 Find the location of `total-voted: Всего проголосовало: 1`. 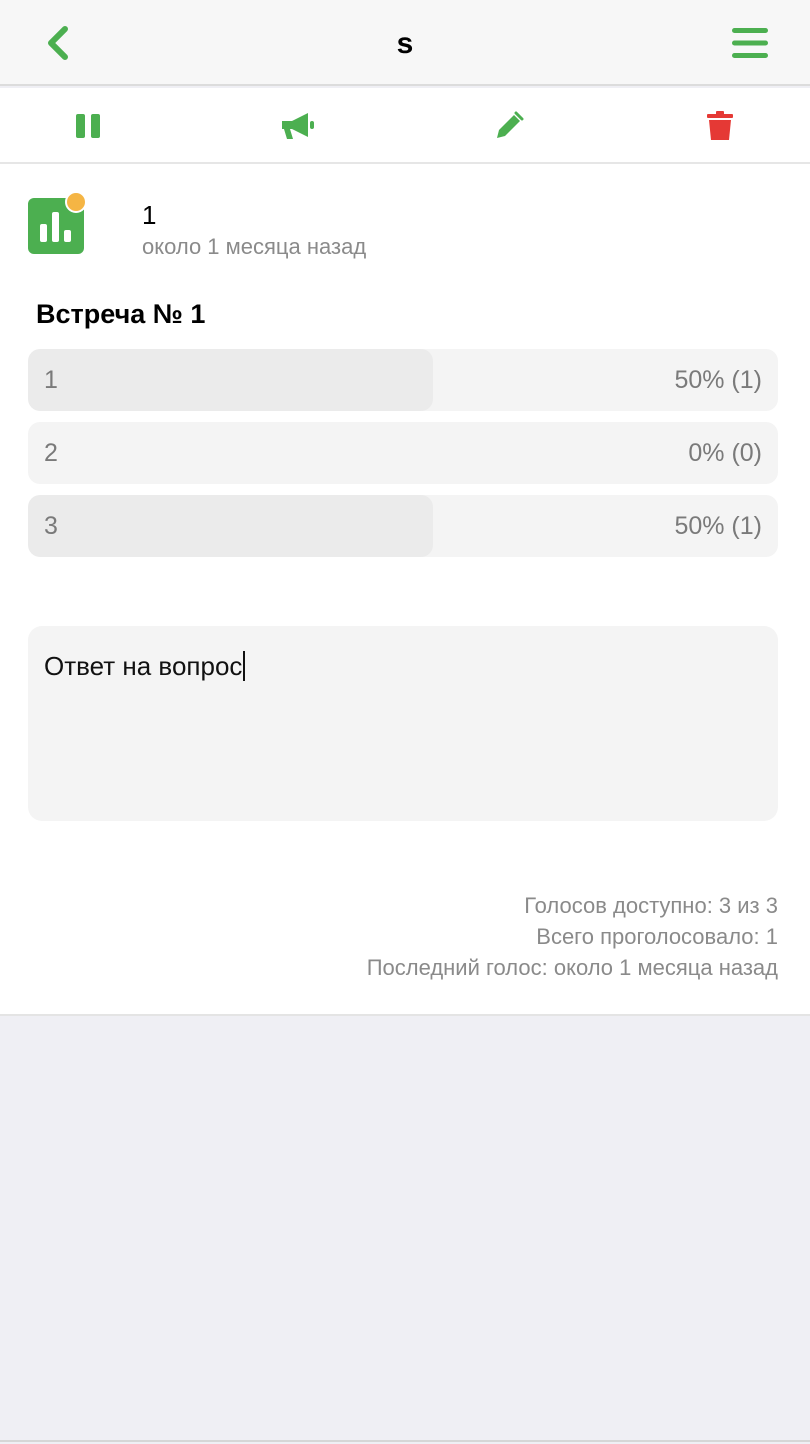

total-voted: Всего проголосовало: 1 is located at coordinates (657, 936).